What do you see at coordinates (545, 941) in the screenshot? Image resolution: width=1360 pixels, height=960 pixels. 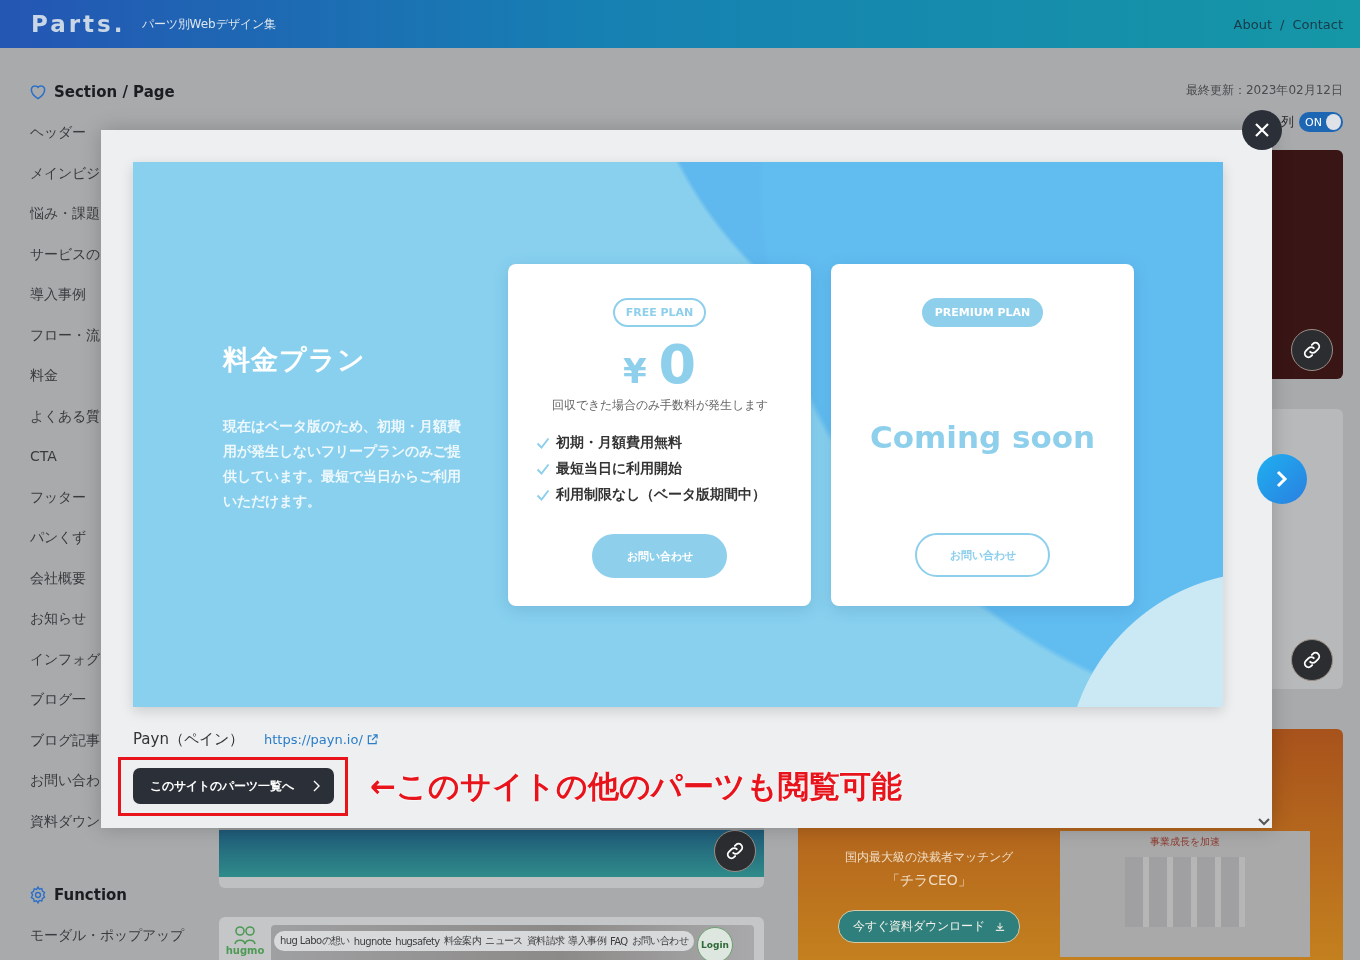 I see `thumbnail-nav-item: 資料請求` at bounding box center [545, 941].